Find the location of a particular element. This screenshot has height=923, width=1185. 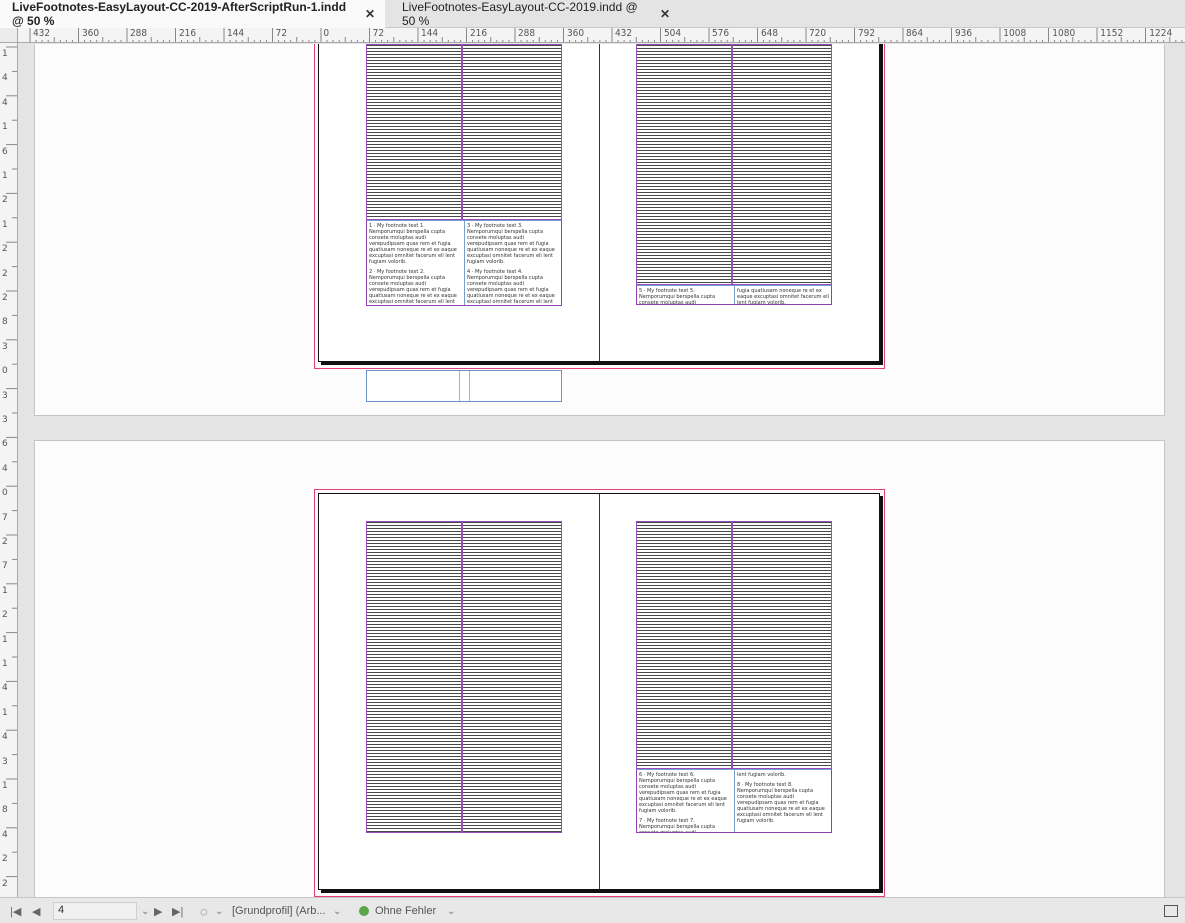

prev-page-icon: ◀ is located at coordinates (36, 911).